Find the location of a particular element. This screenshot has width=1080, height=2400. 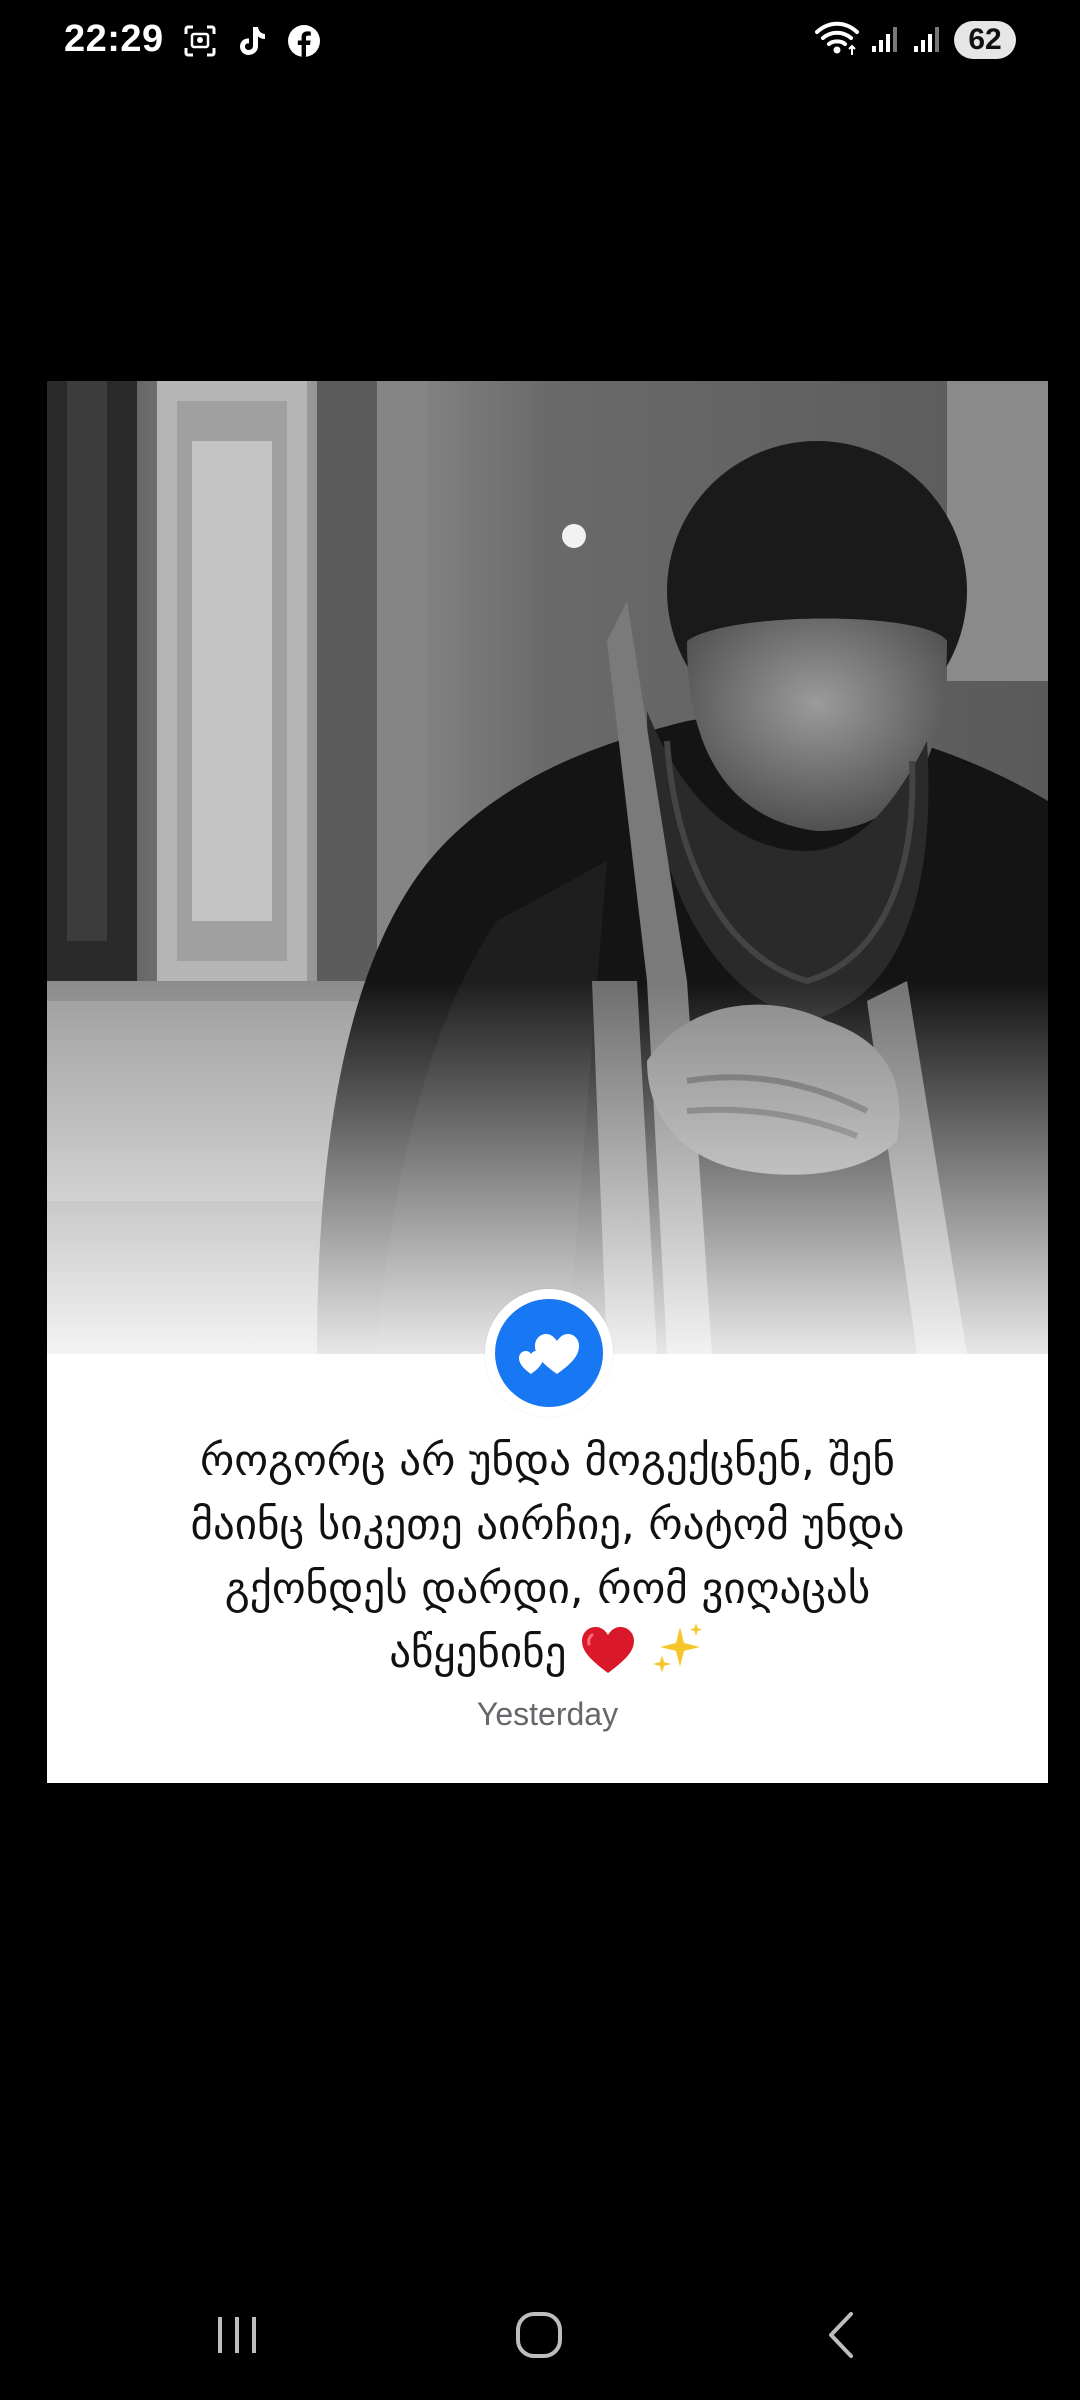

navigation-bar is located at coordinates (540, 2335).